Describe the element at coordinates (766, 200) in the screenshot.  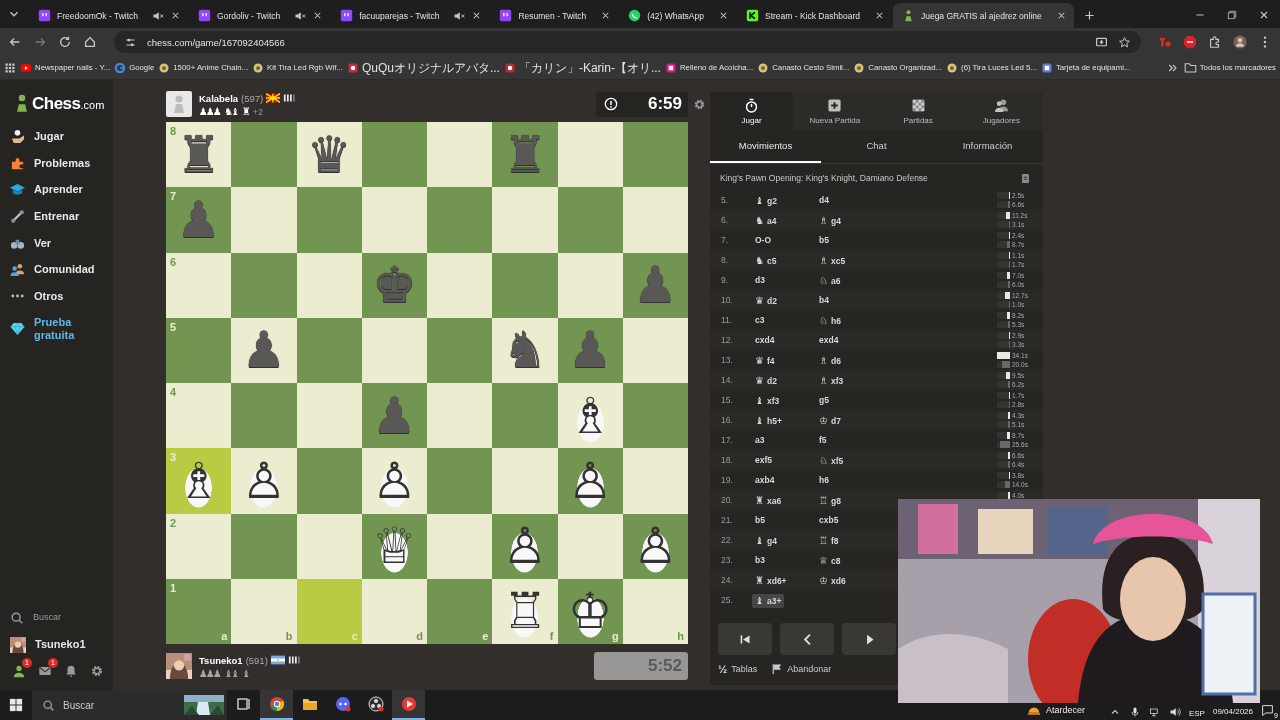
I see `move-link: ♝ g2` at that location.